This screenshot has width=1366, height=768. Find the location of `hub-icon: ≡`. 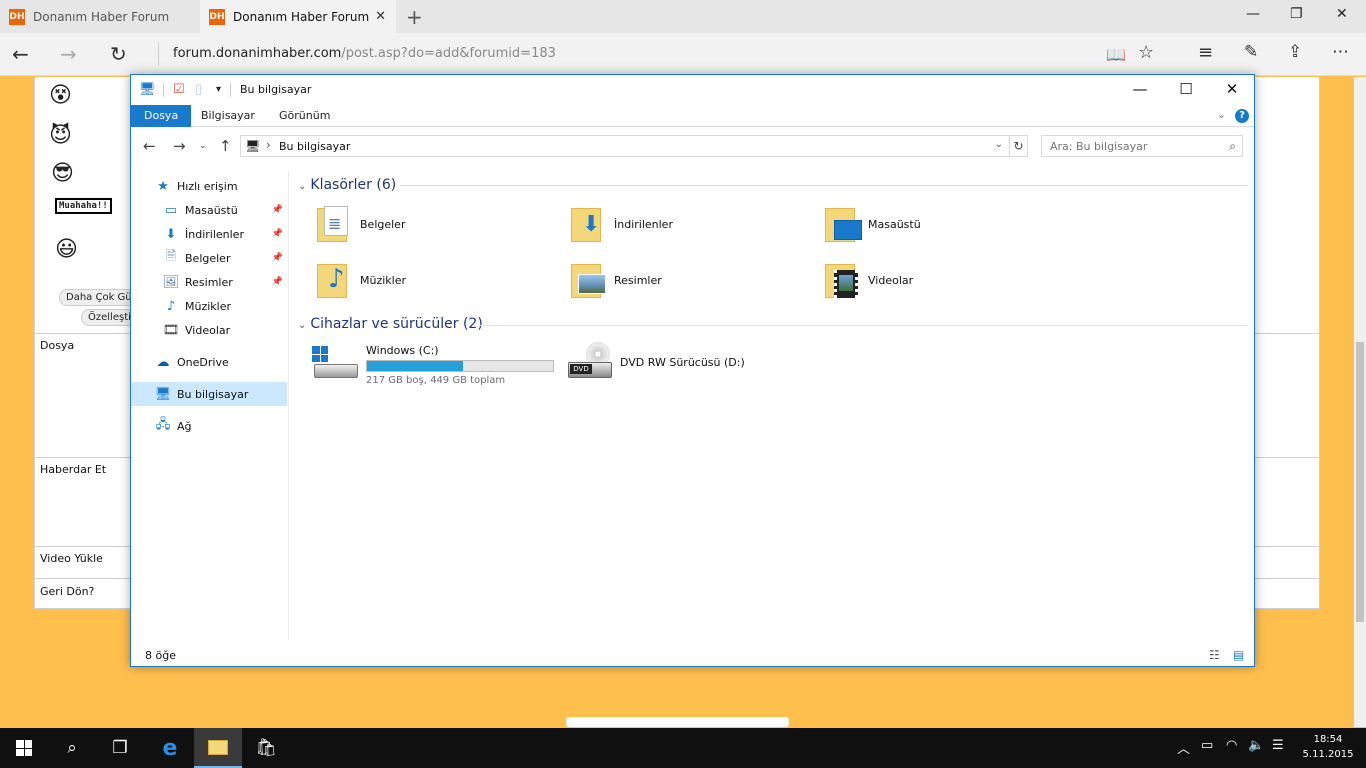

hub-icon: ≡ is located at coordinates (1205, 52).